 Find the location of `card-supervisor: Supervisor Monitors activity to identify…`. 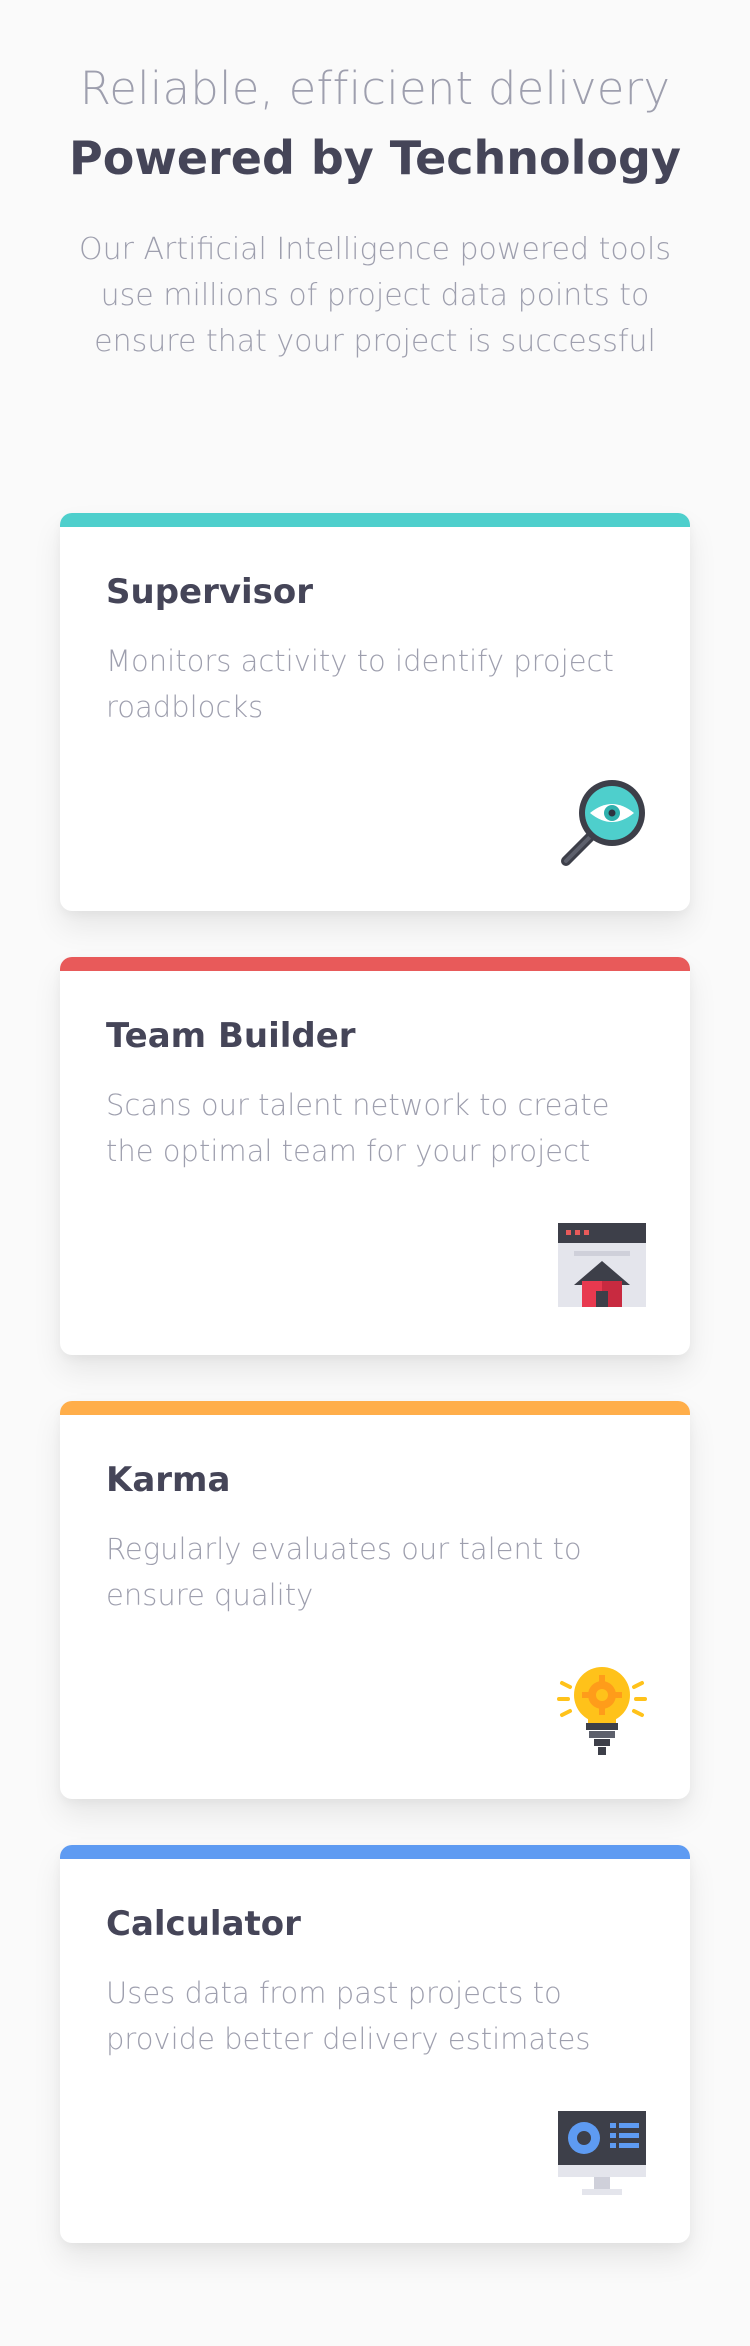

card-supervisor: Supervisor Monitors activity to identify… is located at coordinates (375, 712).